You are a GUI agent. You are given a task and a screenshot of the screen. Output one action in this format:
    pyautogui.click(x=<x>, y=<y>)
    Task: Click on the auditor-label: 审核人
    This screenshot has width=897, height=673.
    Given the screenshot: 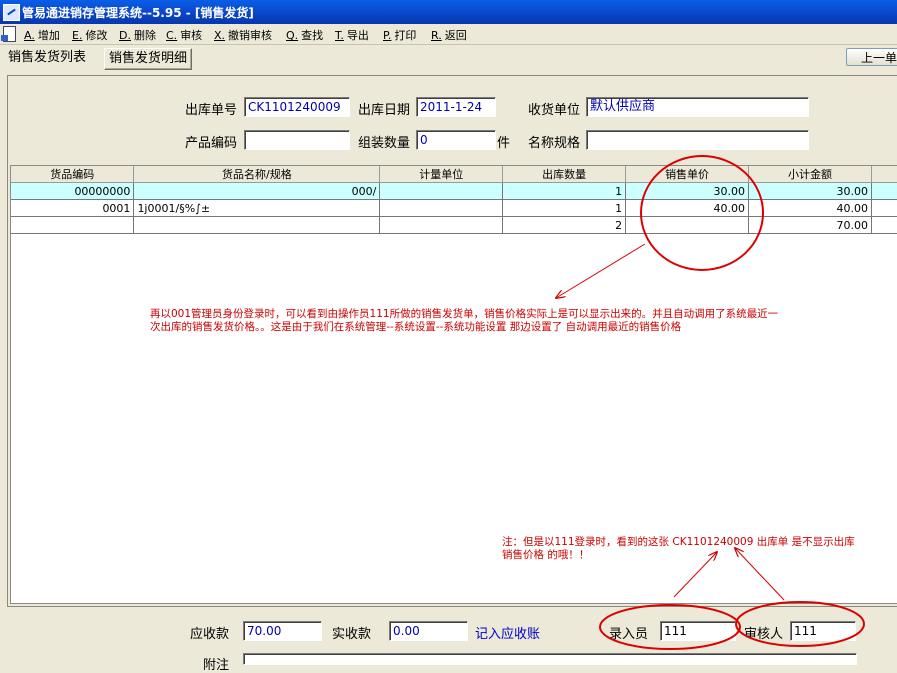 What is the action you would take?
    pyautogui.click(x=764, y=634)
    